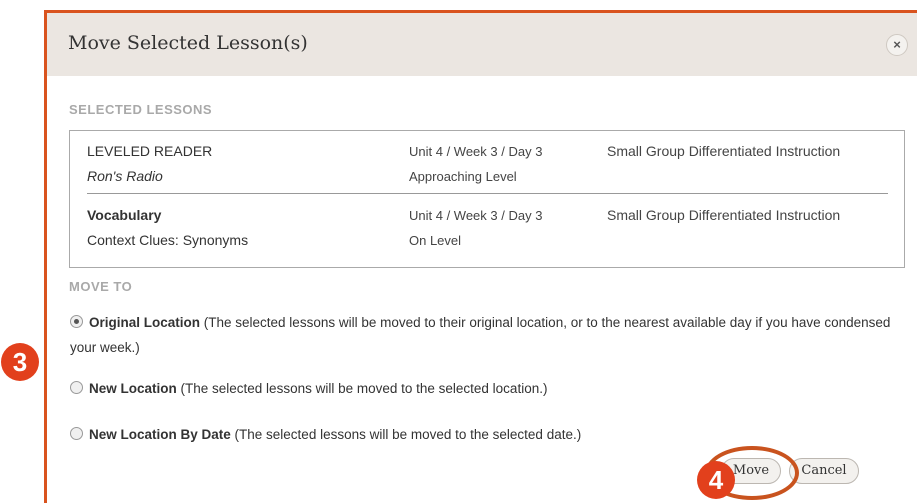 This screenshot has height=503, width=917. I want to click on original-location-radio, so click(76, 321).